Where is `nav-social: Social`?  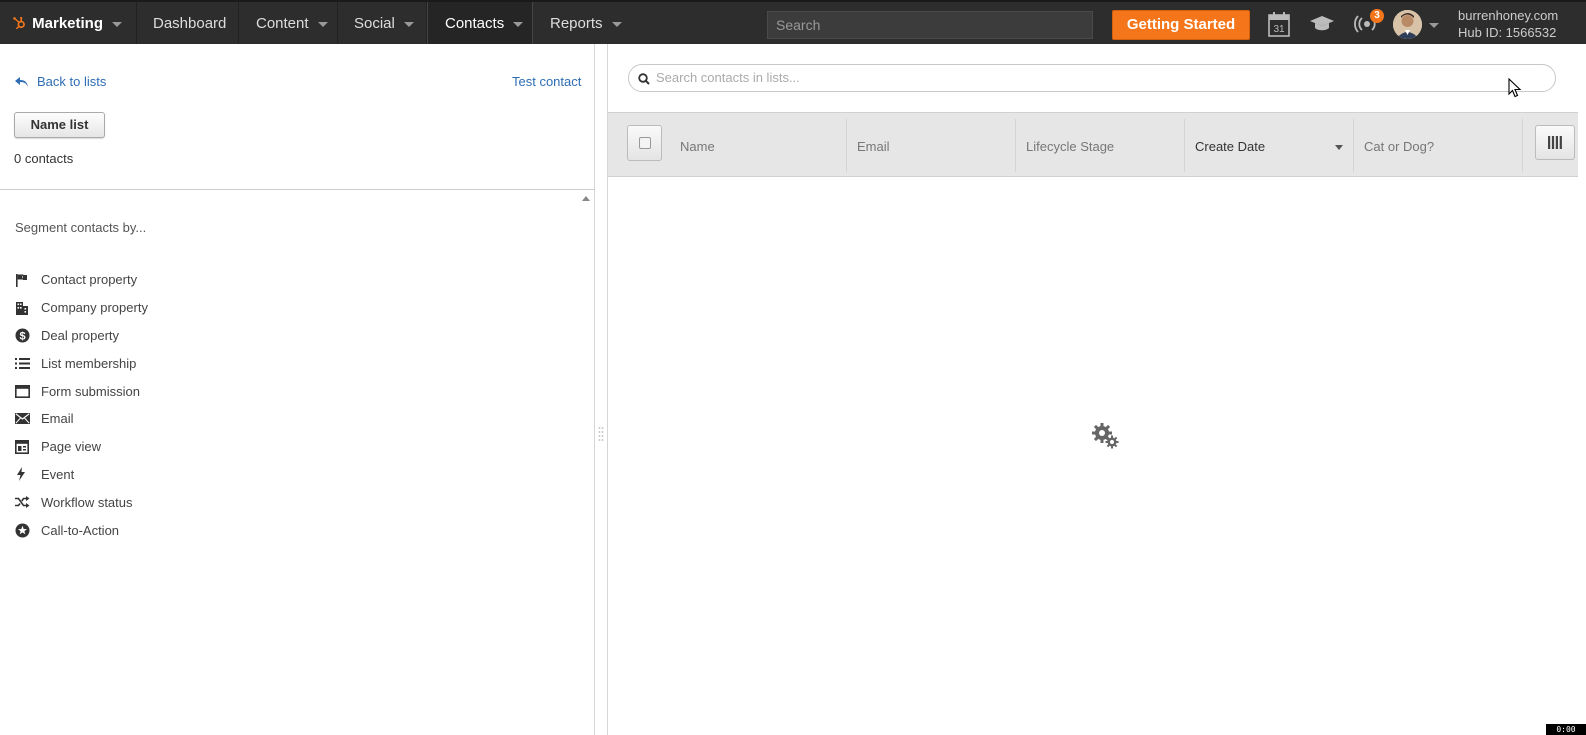 nav-social: Social is located at coordinates (382, 23).